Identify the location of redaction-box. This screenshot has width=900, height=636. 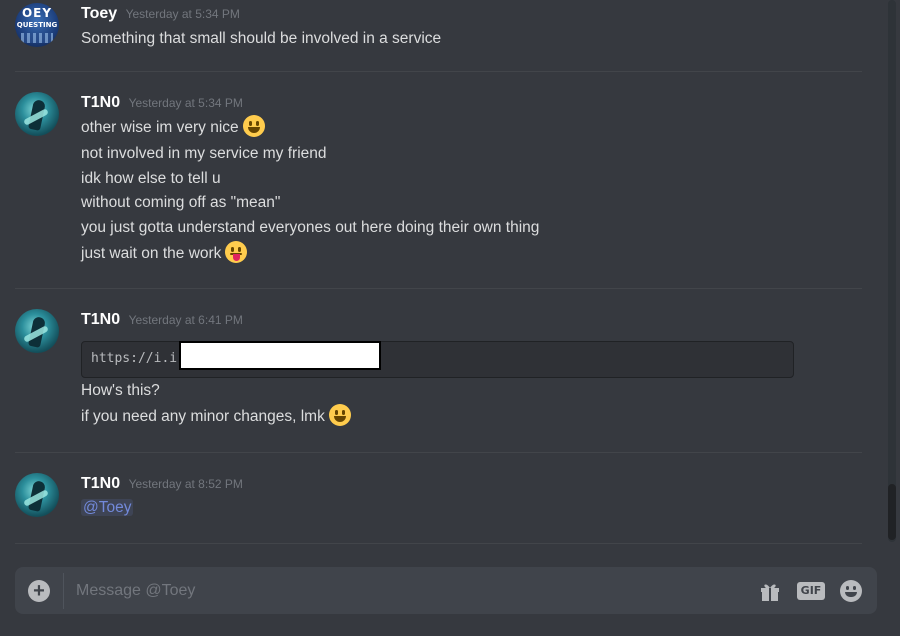
(280, 355).